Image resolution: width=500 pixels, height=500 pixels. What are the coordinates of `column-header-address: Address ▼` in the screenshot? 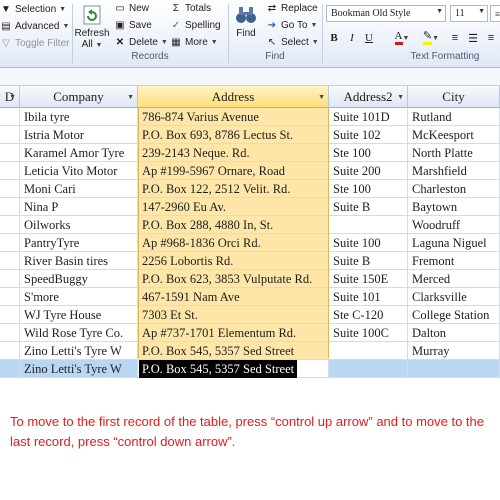 It's located at (233, 97).